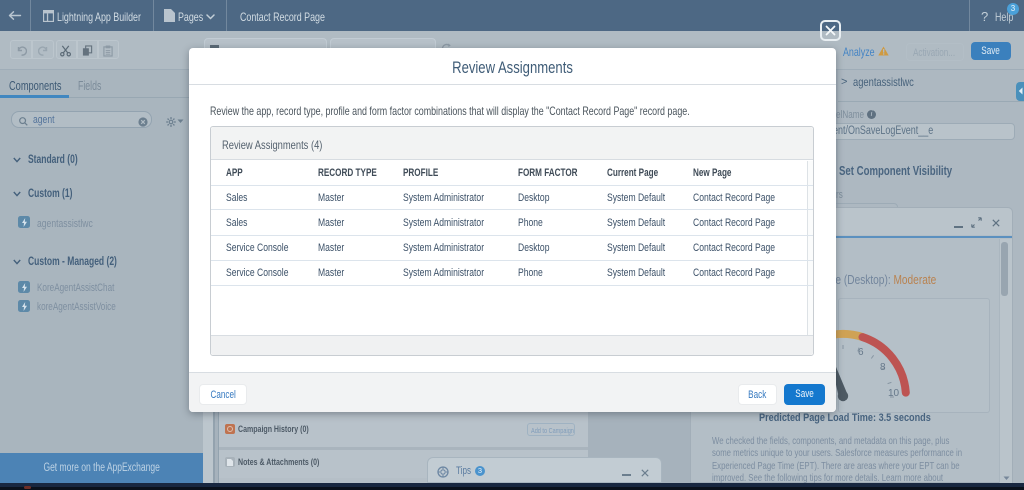 The image size is (1024, 490). I want to click on svg-text: 8, so click(883, 367).